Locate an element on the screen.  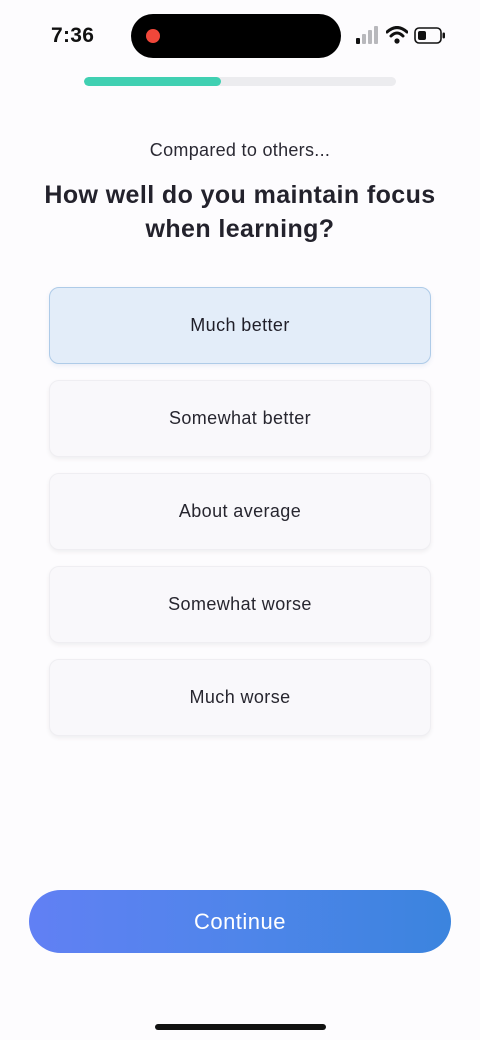
option-label: Somewhat worse is located at coordinates (240, 604).